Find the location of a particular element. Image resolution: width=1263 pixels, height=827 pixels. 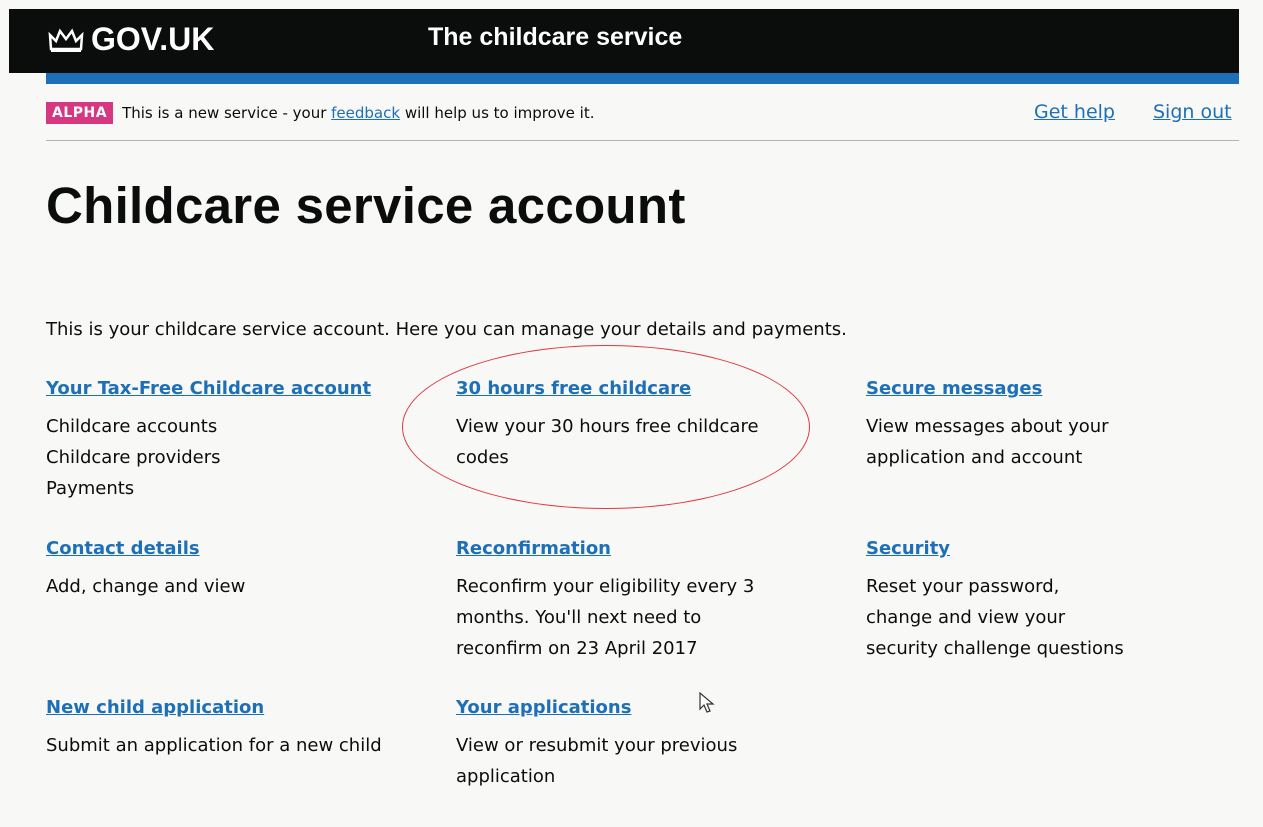

header-blue-bar is located at coordinates (642, 78).